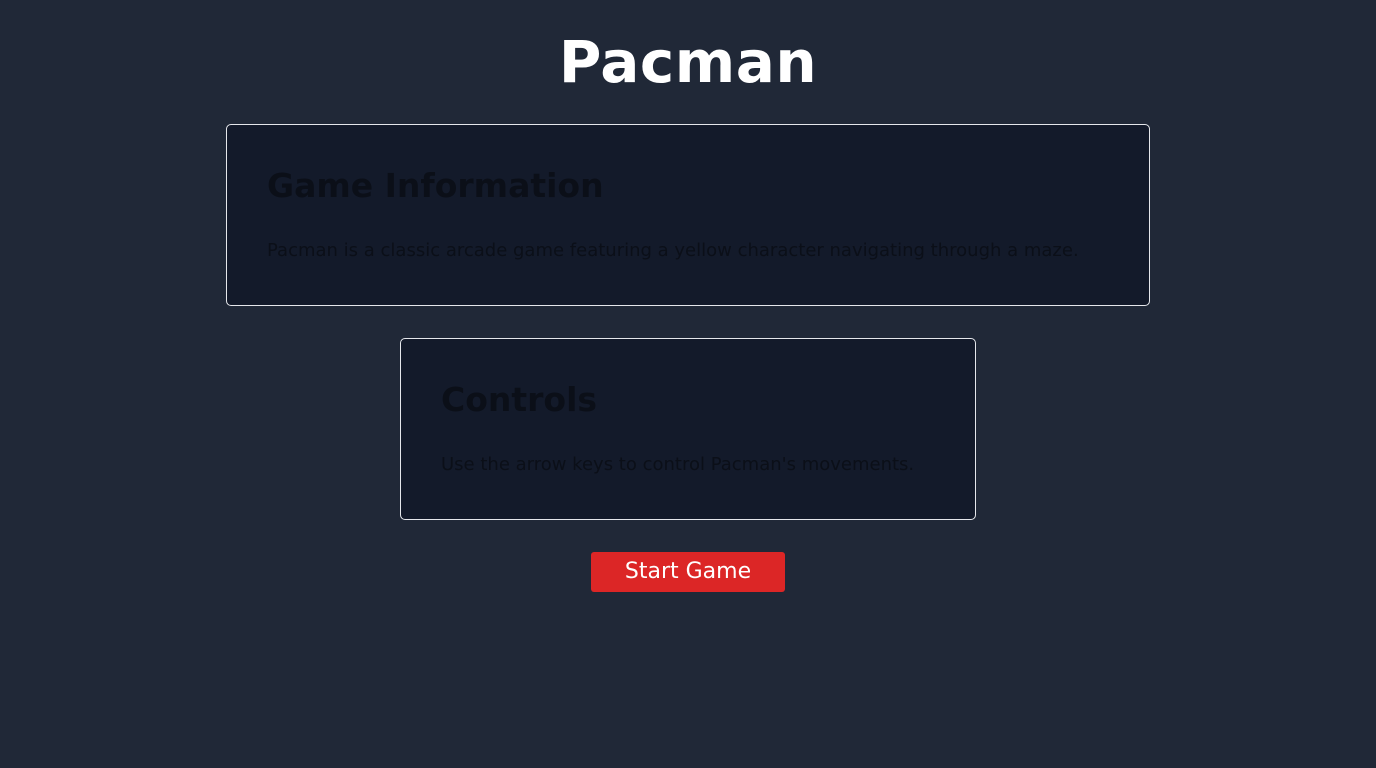 The height and width of the screenshot is (768, 1376). What do you see at coordinates (688, 572) in the screenshot?
I see `start-game-button: Start Game` at bounding box center [688, 572].